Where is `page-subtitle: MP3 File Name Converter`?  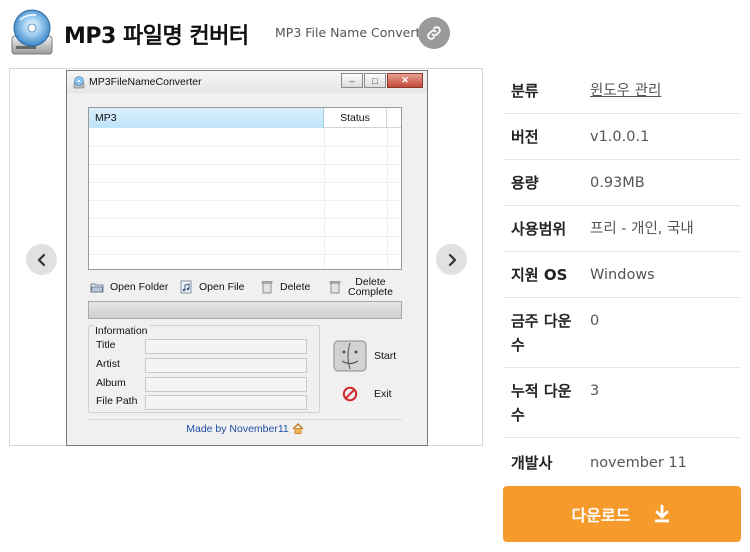 page-subtitle: MP3 File Name Converter is located at coordinates (354, 32).